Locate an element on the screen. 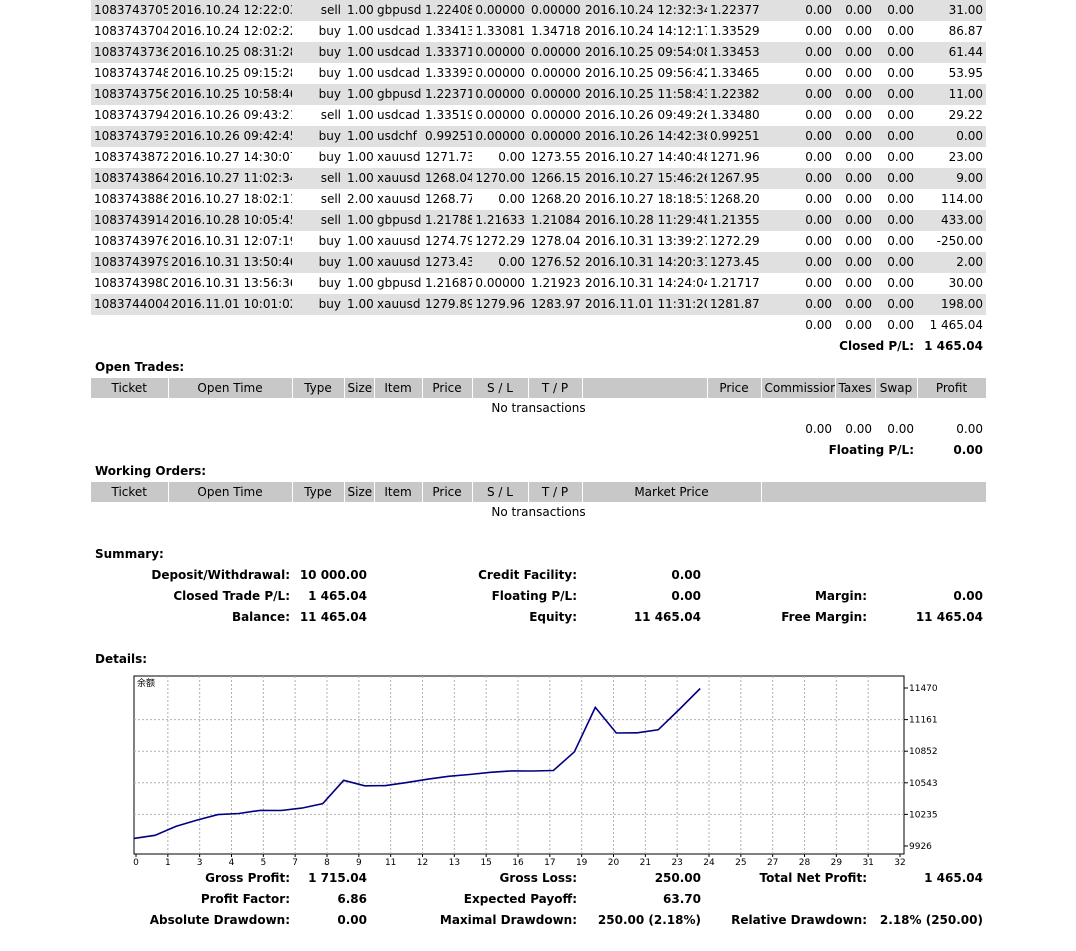 Image resolution: width=1076 pixels, height=951 pixels. cell-close-time: 2016.10.25 09:56:42 is located at coordinates (646, 73).